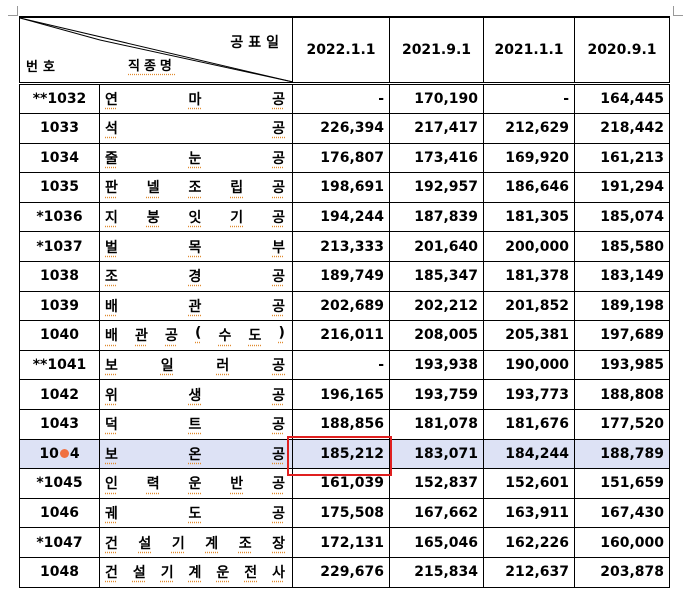 The width and height of the screenshot is (693, 592). I want to click on wage-value-cell: 185,580, so click(622, 246).